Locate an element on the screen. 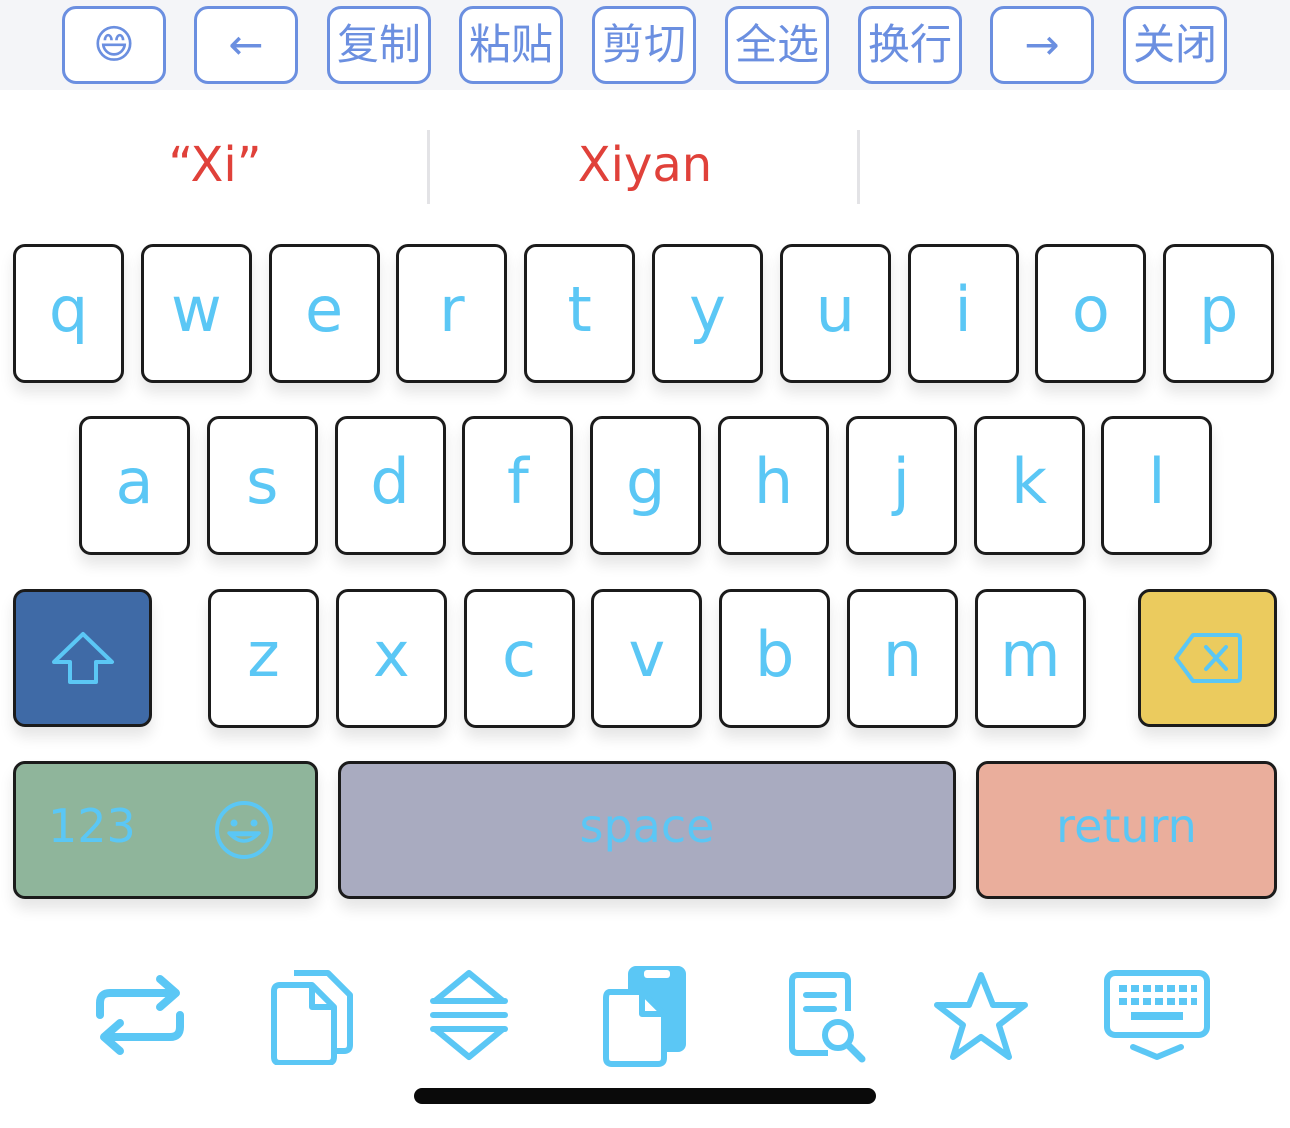 This screenshot has width=1290, height=1128. key-label: p is located at coordinates (1219, 309).